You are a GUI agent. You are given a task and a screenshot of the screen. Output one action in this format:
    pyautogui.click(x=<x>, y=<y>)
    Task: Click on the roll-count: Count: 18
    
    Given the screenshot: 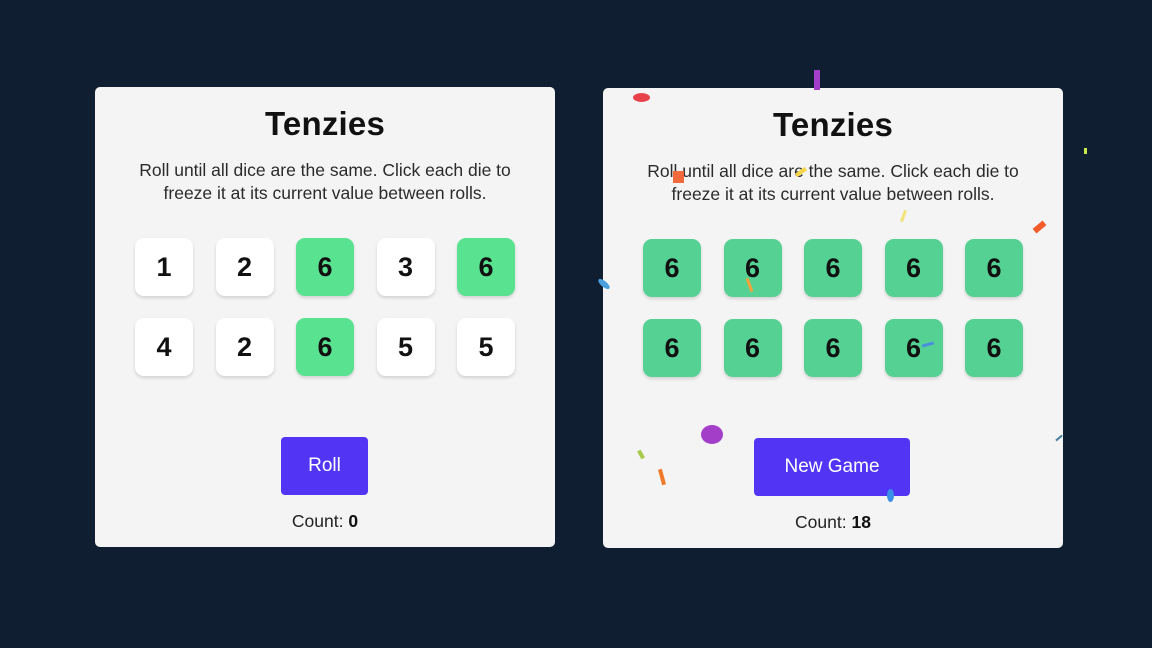 What is the action you would take?
    pyautogui.click(x=833, y=522)
    